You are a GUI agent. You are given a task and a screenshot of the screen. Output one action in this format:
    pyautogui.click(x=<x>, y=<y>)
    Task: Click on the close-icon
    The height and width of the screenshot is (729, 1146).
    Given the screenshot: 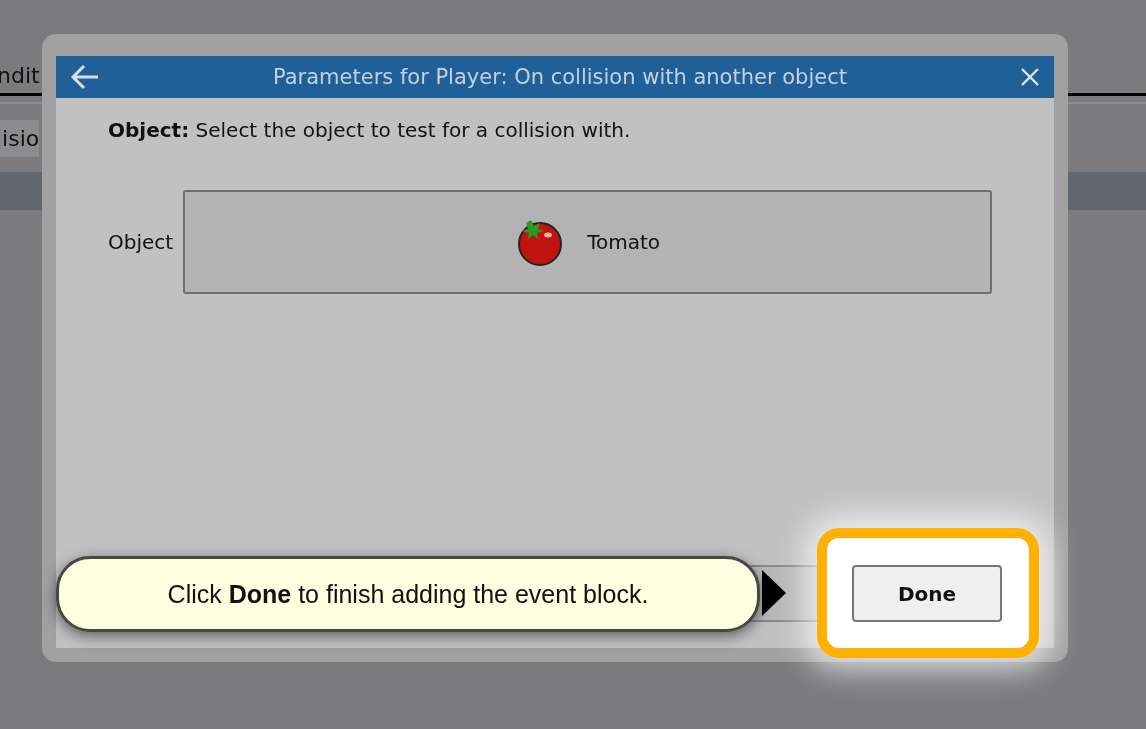 What is the action you would take?
    pyautogui.click(x=1030, y=77)
    